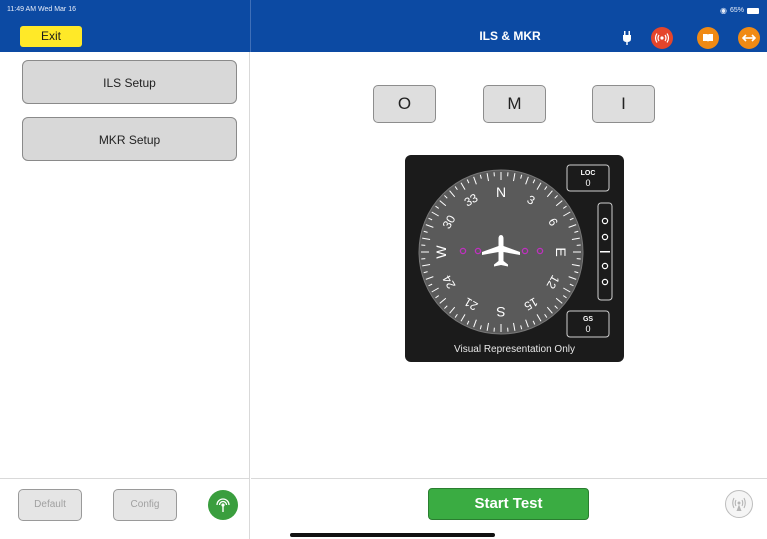  Describe the element at coordinates (753, 10) in the screenshot. I see `battery-icon` at that location.